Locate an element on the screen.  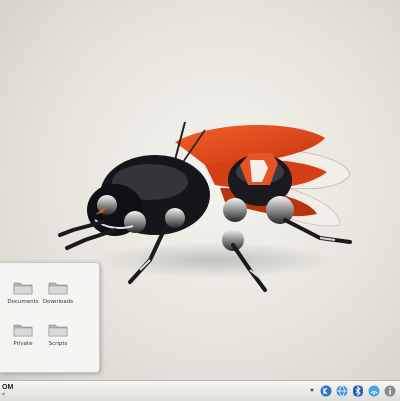
folder-scripts: Scripts is located at coordinates (58, 341).